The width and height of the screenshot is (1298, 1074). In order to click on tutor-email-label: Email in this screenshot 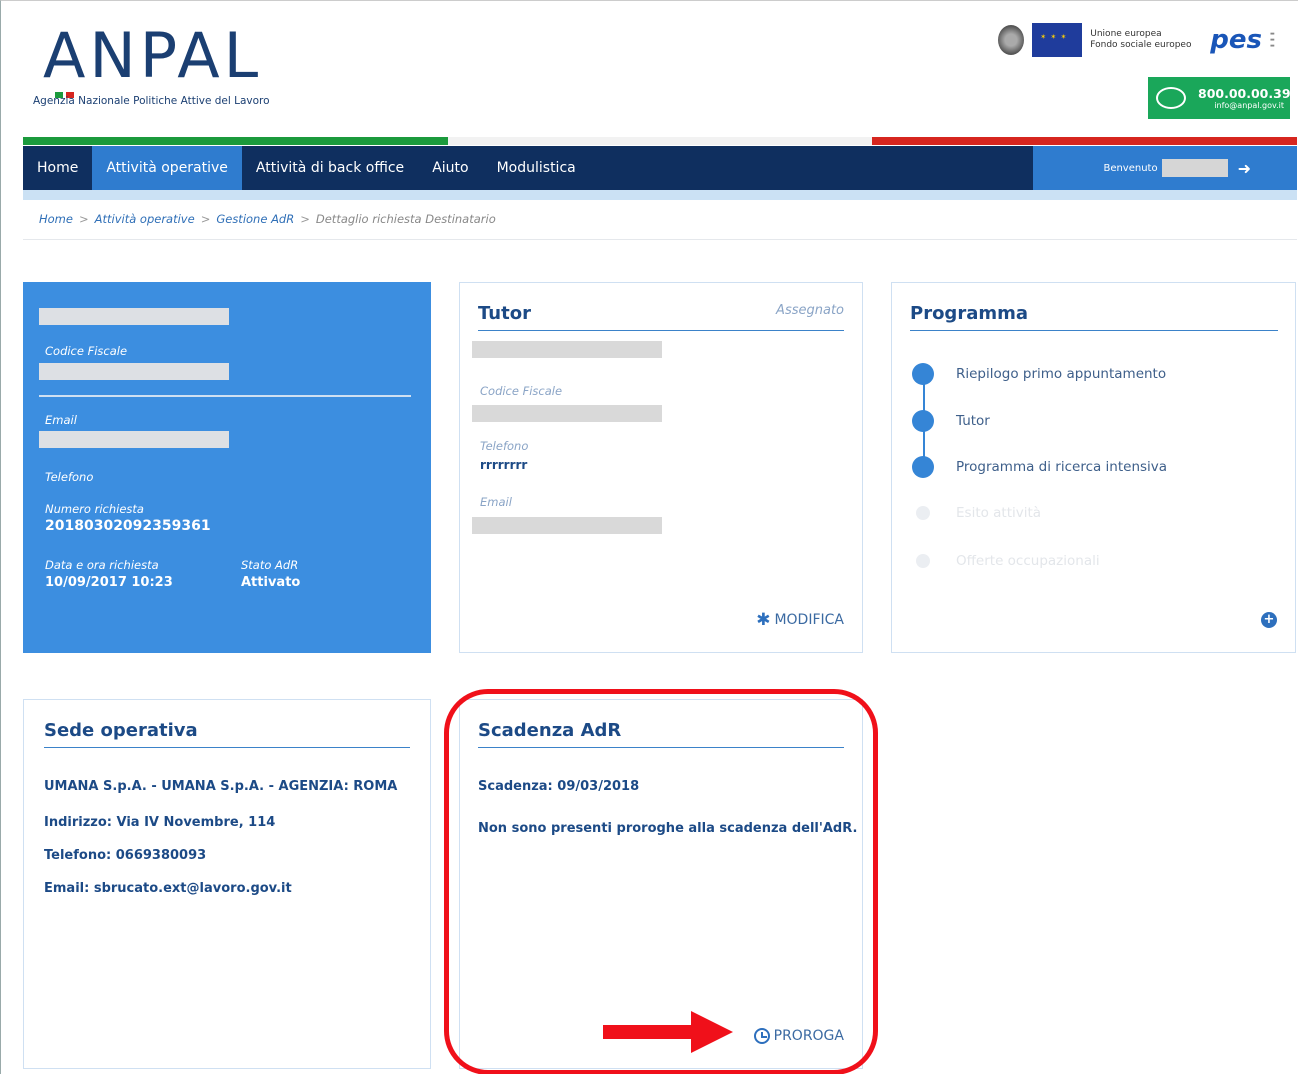, I will do `click(496, 502)`.